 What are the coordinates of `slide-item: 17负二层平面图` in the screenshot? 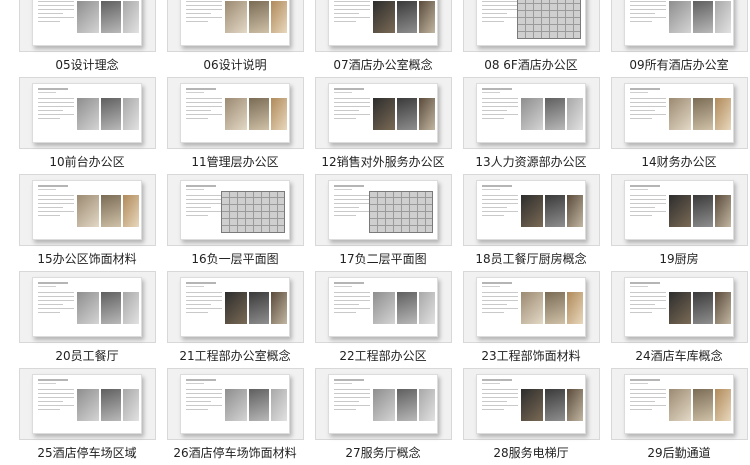 It's located at (383, 222).